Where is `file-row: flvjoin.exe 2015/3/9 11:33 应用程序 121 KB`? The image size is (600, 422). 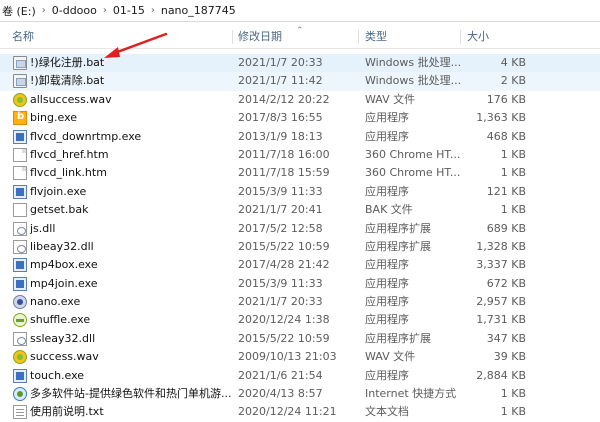 file-row: flvjoin.exe 2015/3/9 11:33 应用程序 121 KB is located at coordinates (300, 192).